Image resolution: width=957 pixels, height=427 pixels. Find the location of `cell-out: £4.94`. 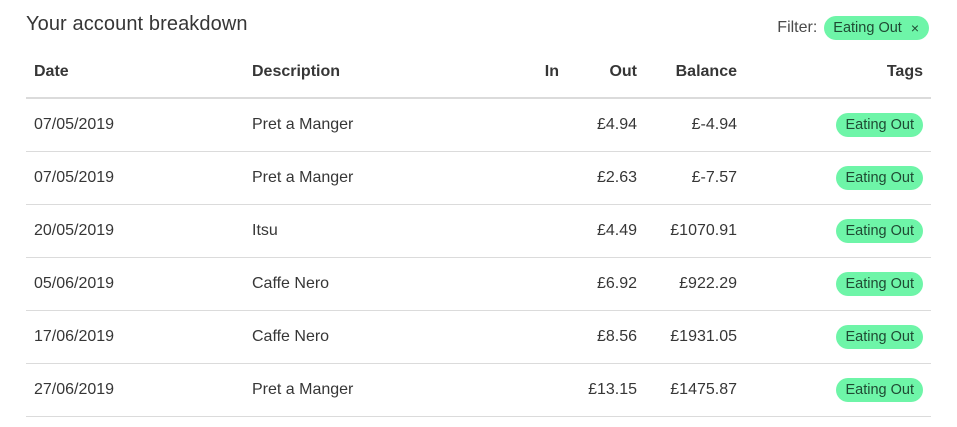

cell-out: £4.94 is located at coordinates (606, 125).